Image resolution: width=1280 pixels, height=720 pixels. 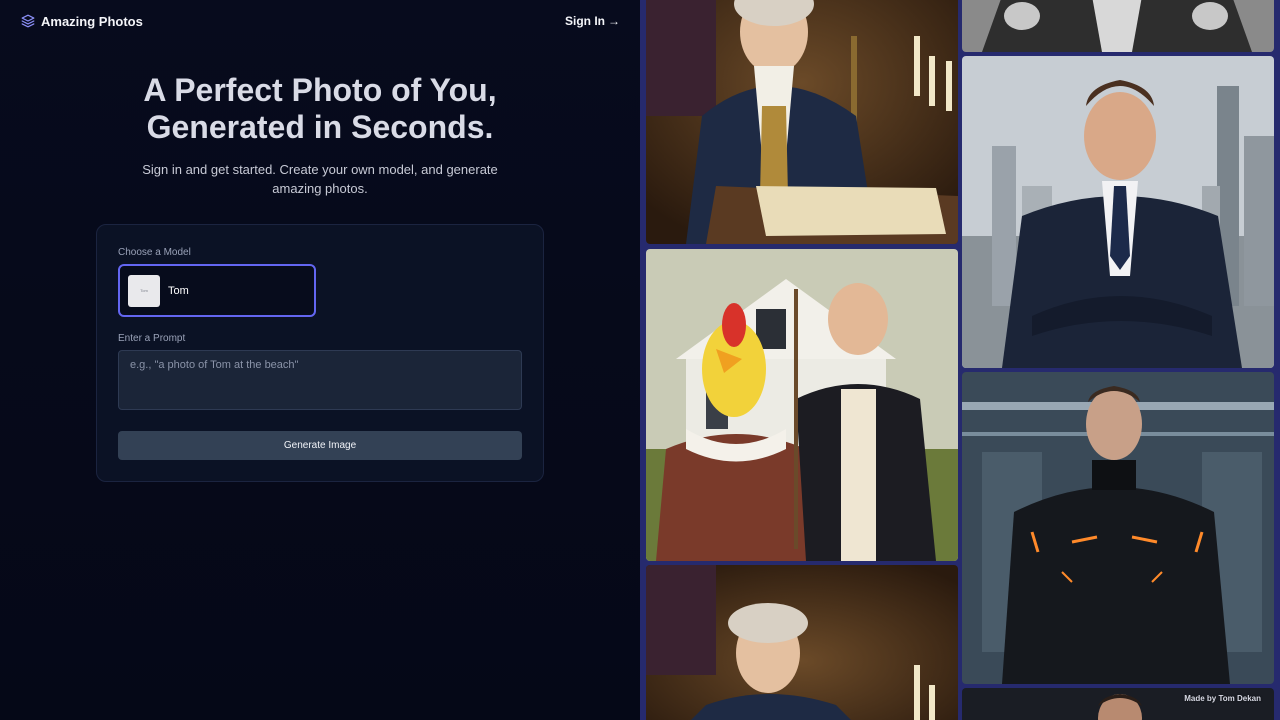 I want to click on header: Amazing Photos Sign In →, so click(x=320, y=21).